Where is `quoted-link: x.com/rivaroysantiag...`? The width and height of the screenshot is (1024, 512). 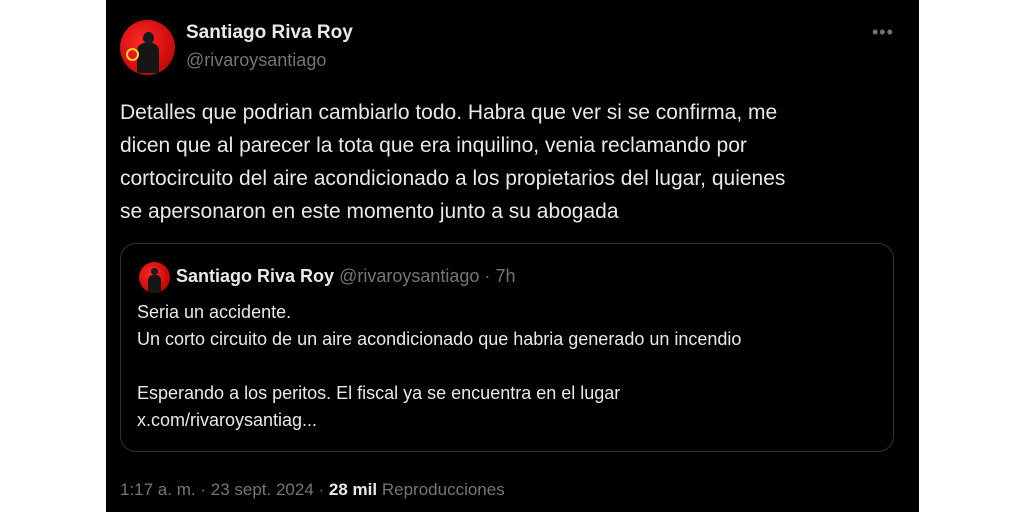 quoted-link: x.com/rivaroysantiag... is located at coordinates (439, 420).